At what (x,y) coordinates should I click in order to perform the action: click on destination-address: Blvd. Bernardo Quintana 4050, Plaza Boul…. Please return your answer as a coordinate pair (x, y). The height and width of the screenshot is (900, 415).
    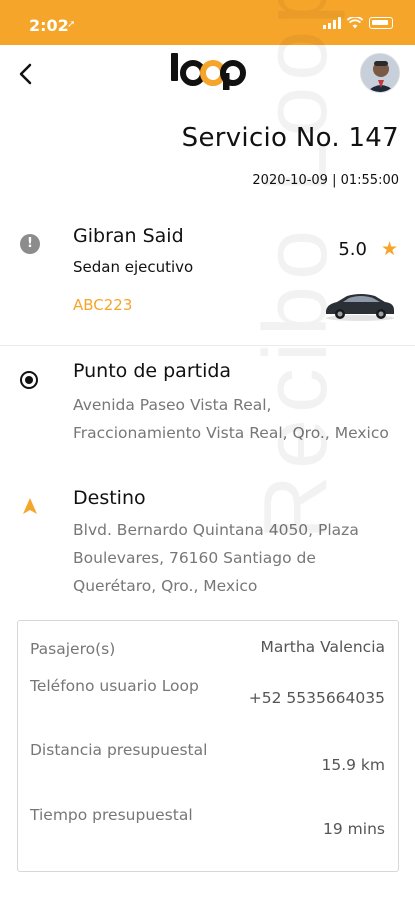
    Looking at the image, I should click on (216, 558).